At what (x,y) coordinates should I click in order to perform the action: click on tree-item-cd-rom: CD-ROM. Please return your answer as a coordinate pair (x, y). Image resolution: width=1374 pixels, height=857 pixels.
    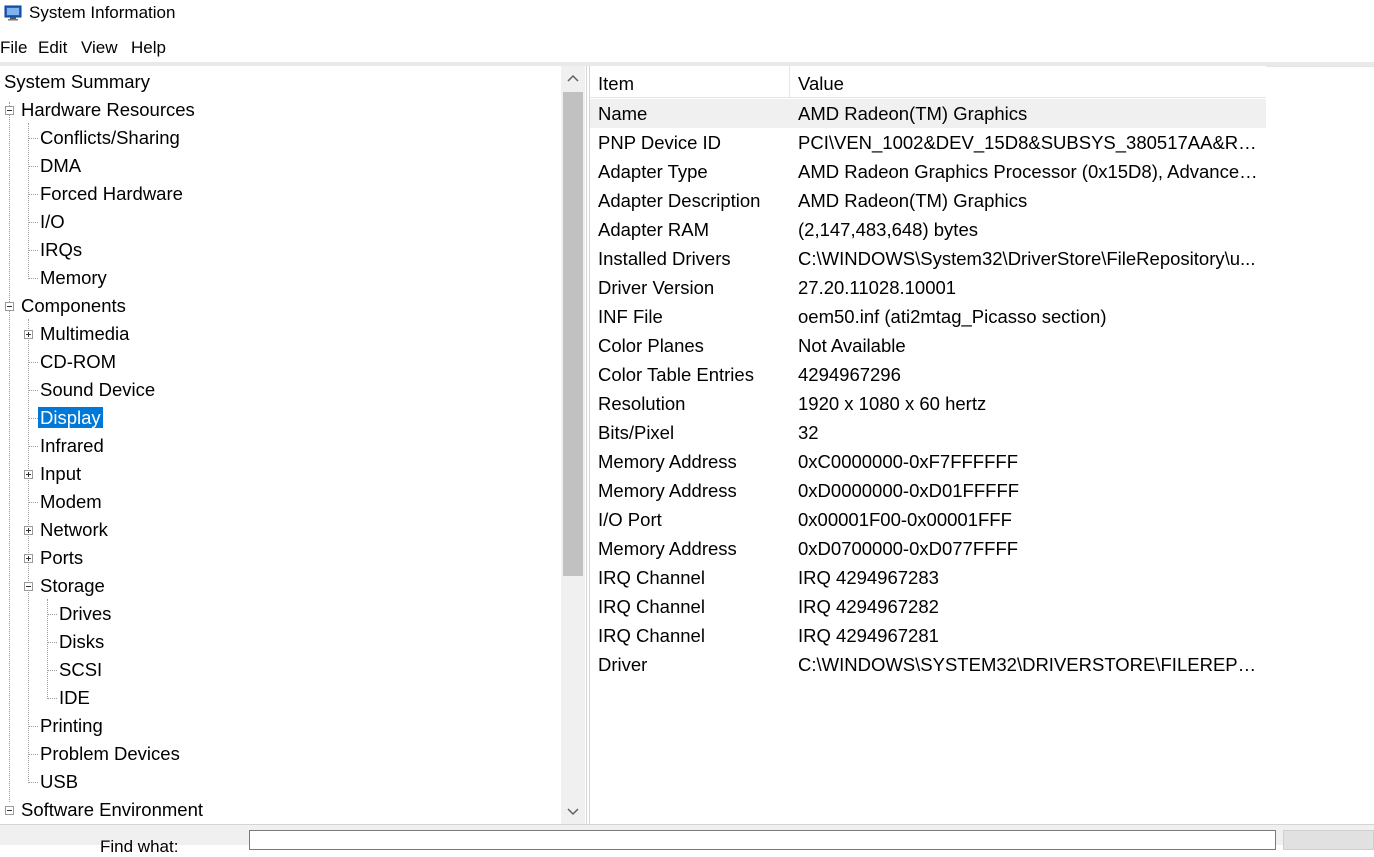
    Looking at the image, I should click on (78, 362).